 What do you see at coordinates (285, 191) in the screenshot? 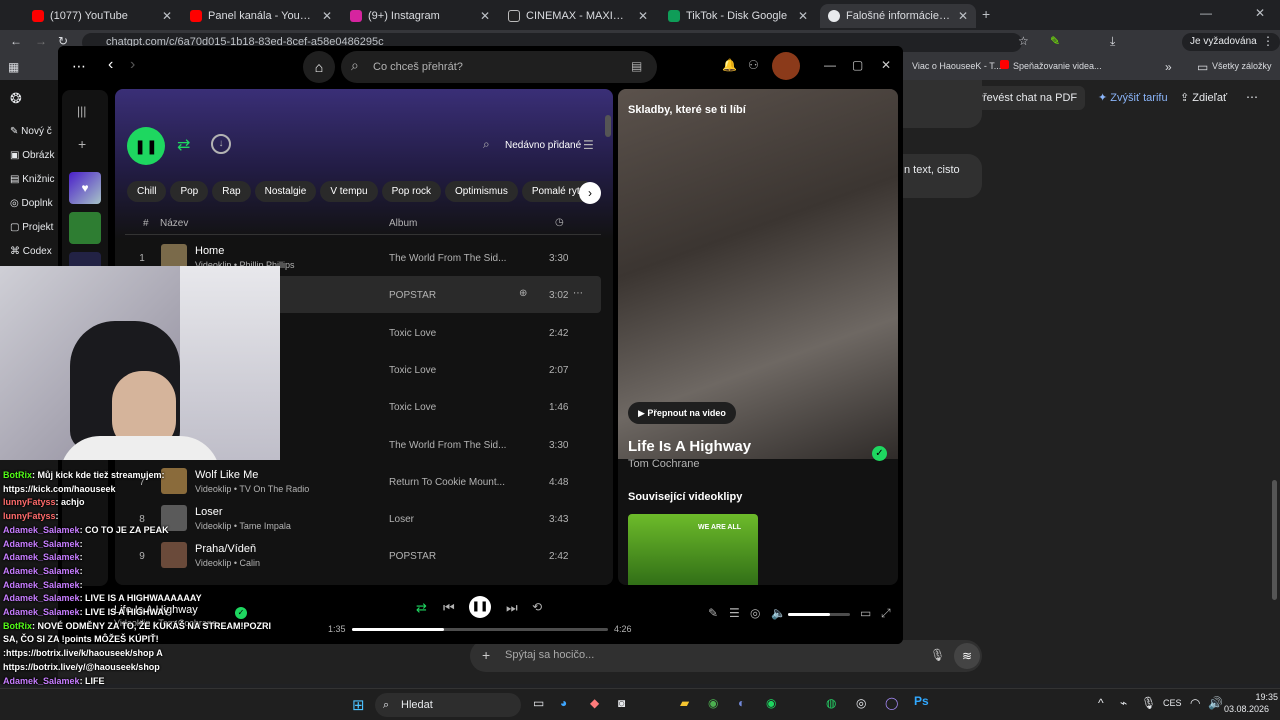
I see `chip-nostalgia: Nostalgie` at bounding box center [285, 191].